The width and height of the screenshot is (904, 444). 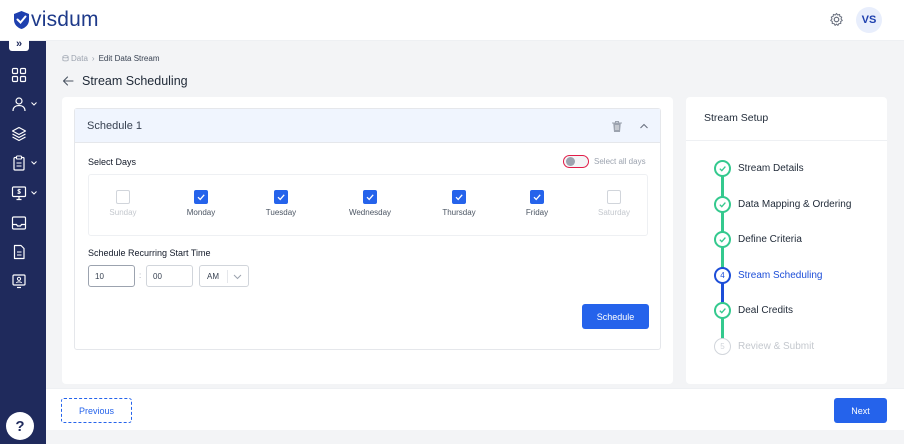 I want to click on day-thursday: Thursday, so click(x=459, y=203).